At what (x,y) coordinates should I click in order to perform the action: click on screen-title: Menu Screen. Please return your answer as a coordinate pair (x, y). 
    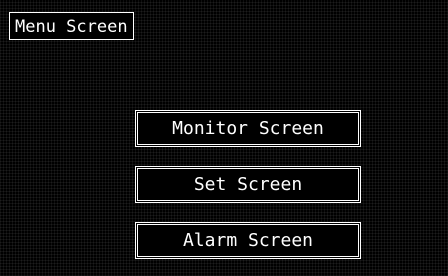
    Looking at the image, I should click on (71, 26).